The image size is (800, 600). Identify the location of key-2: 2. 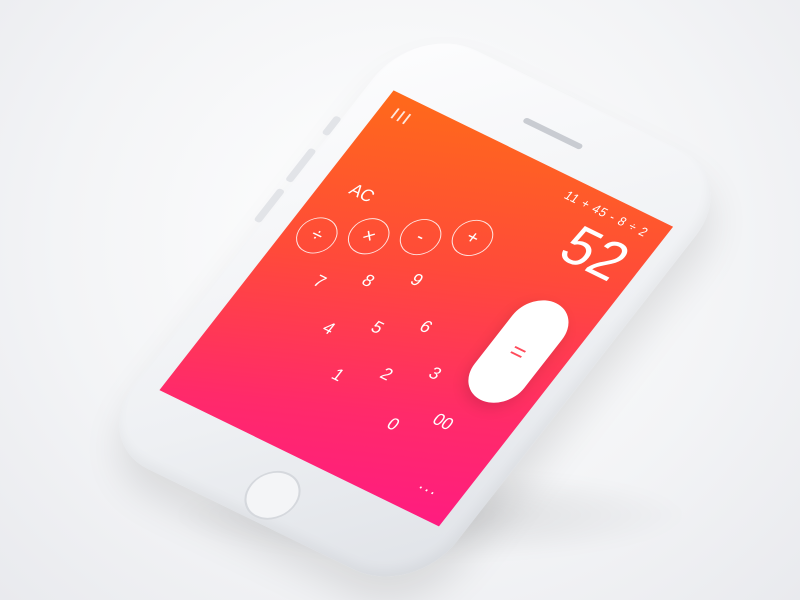
(386, 374).